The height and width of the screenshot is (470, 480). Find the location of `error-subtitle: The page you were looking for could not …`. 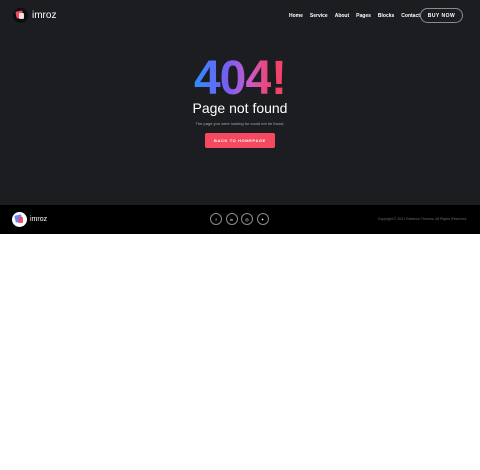

error-subtitle: The page you were looking for could not … is located at coordinates (240, 123).